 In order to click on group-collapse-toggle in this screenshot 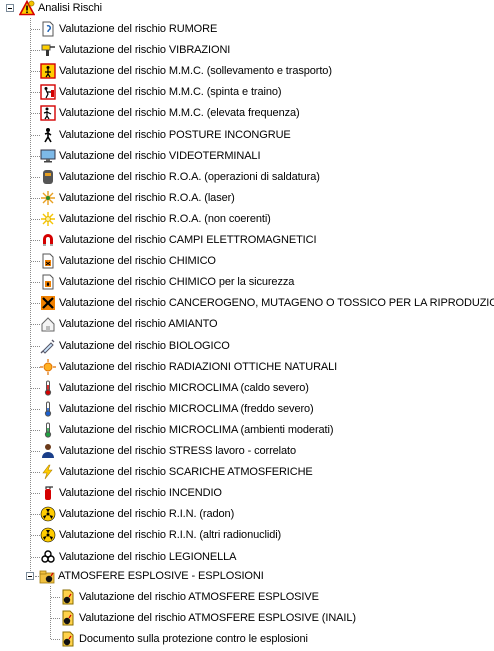, I will do `click(30, 576)`.